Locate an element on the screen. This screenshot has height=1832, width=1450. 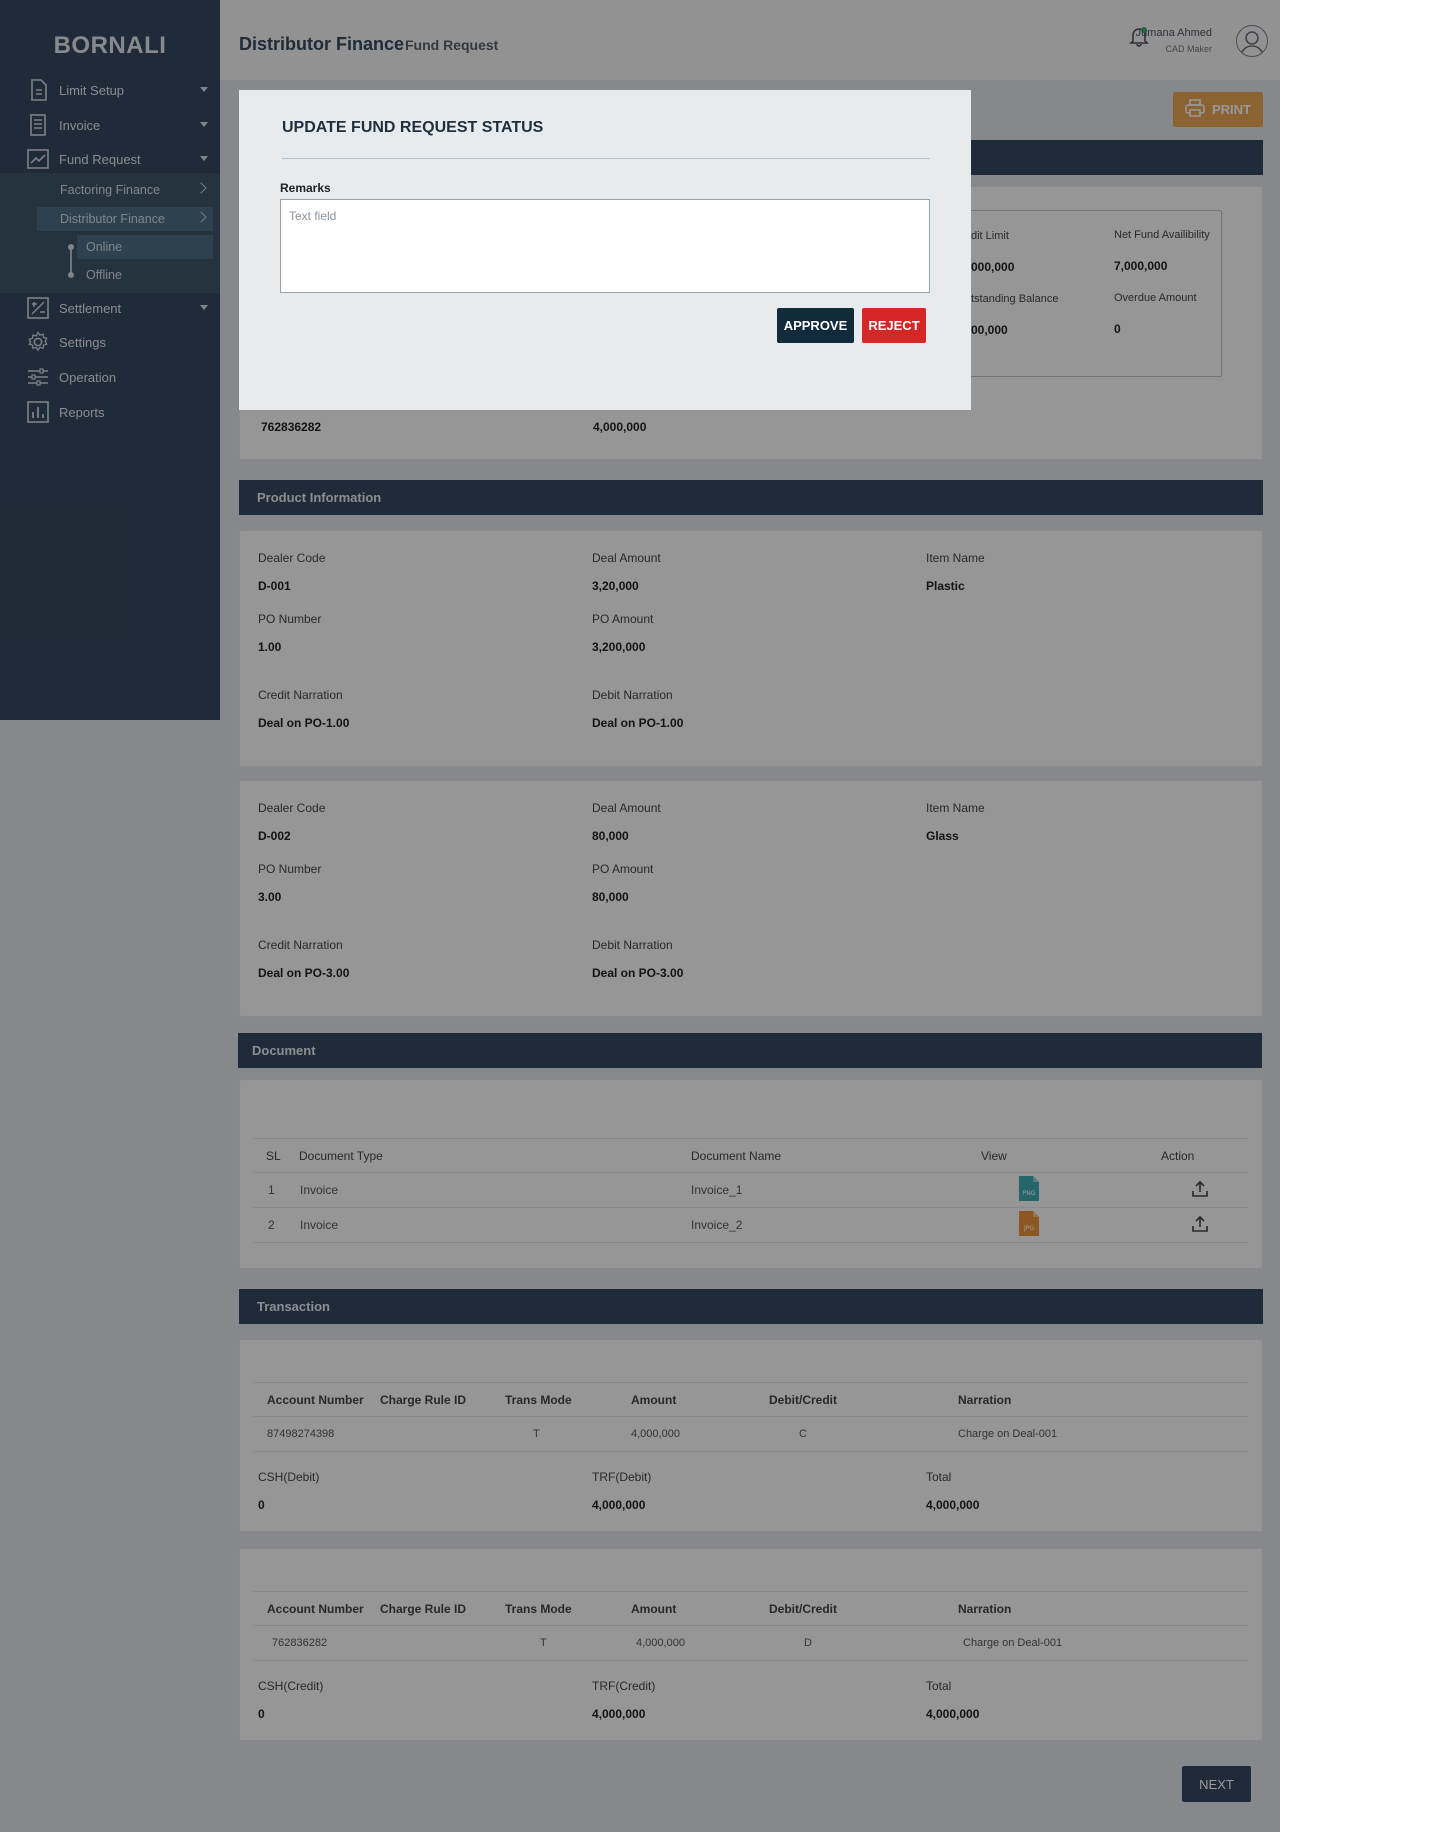
modal-divider is located at coordinates (606, 158).